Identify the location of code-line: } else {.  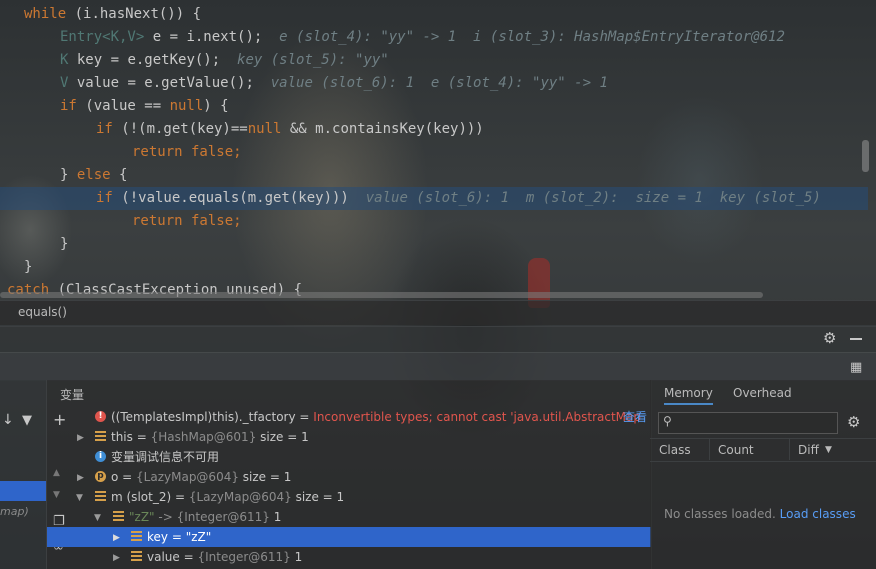
(94, 175).